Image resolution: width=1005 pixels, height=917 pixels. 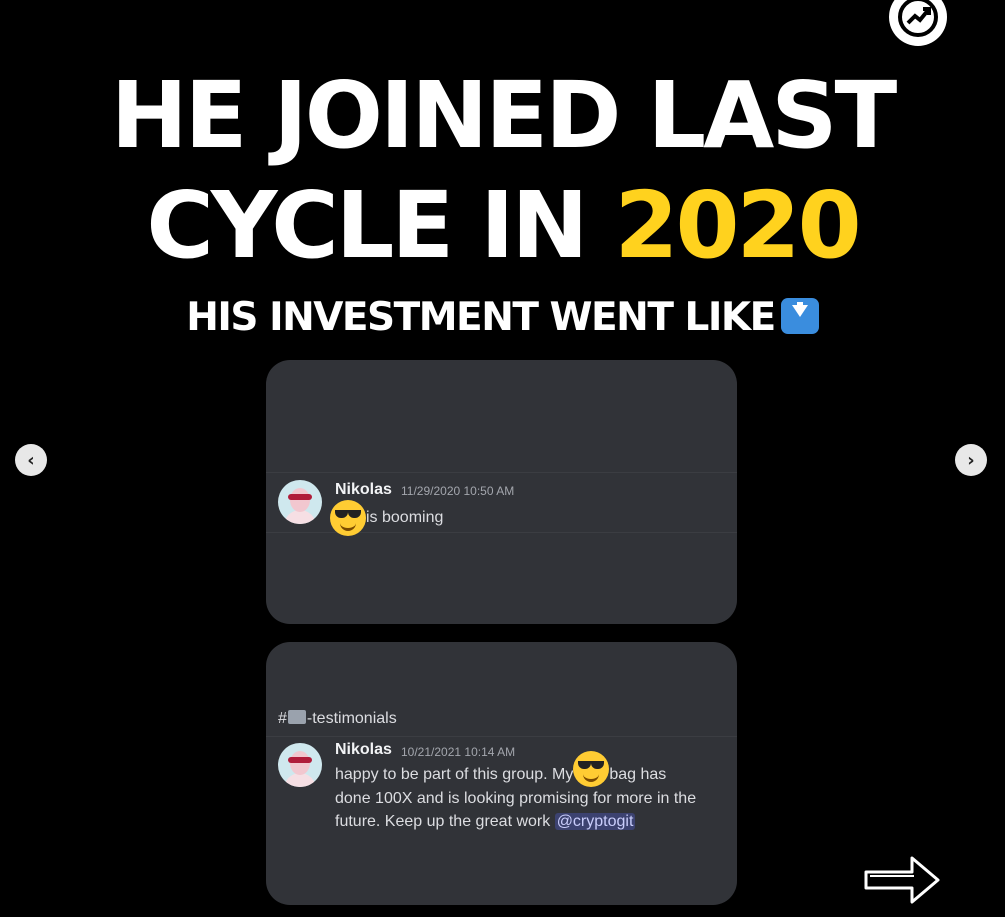 What do you see at coordinates (282, 718) in the screenshot?
I see `channel-hash: #` at bounding box center [282, 718].